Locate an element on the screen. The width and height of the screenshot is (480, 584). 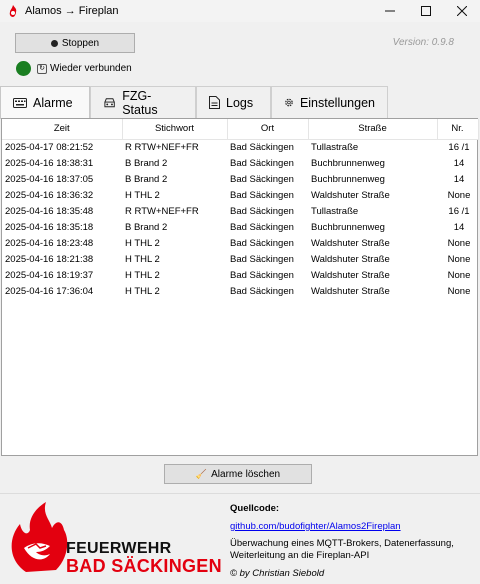
author-text: © by Christian Siebold is located at coordinates (277, 573).